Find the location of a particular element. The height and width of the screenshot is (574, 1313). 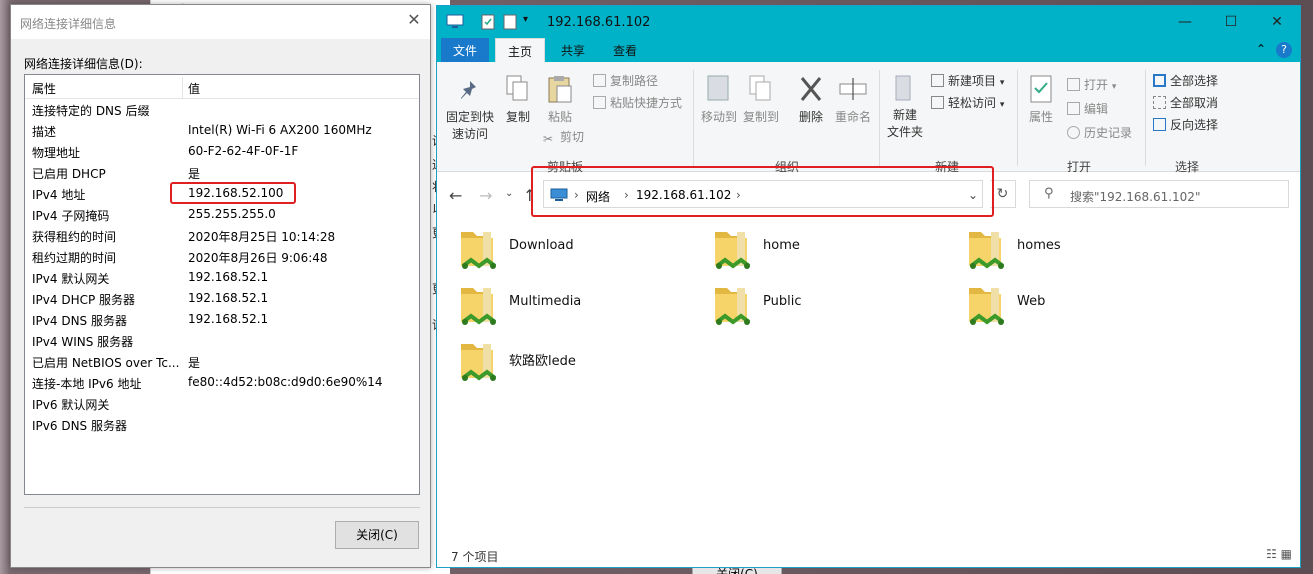

property-name: 连接特定的 DNS 后缀 is located at coordinates (91, 111).